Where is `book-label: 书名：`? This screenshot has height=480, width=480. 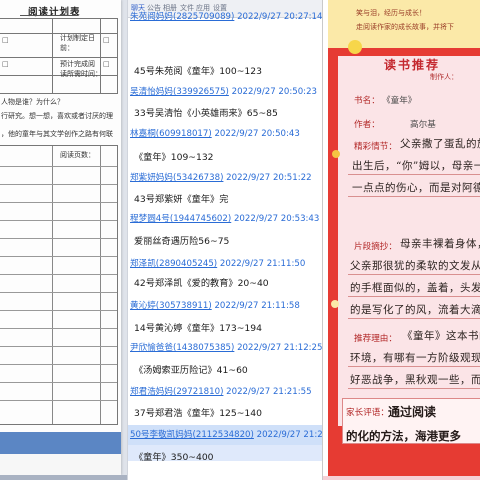 book-label: 书名： is located at coordinates (367, 101).